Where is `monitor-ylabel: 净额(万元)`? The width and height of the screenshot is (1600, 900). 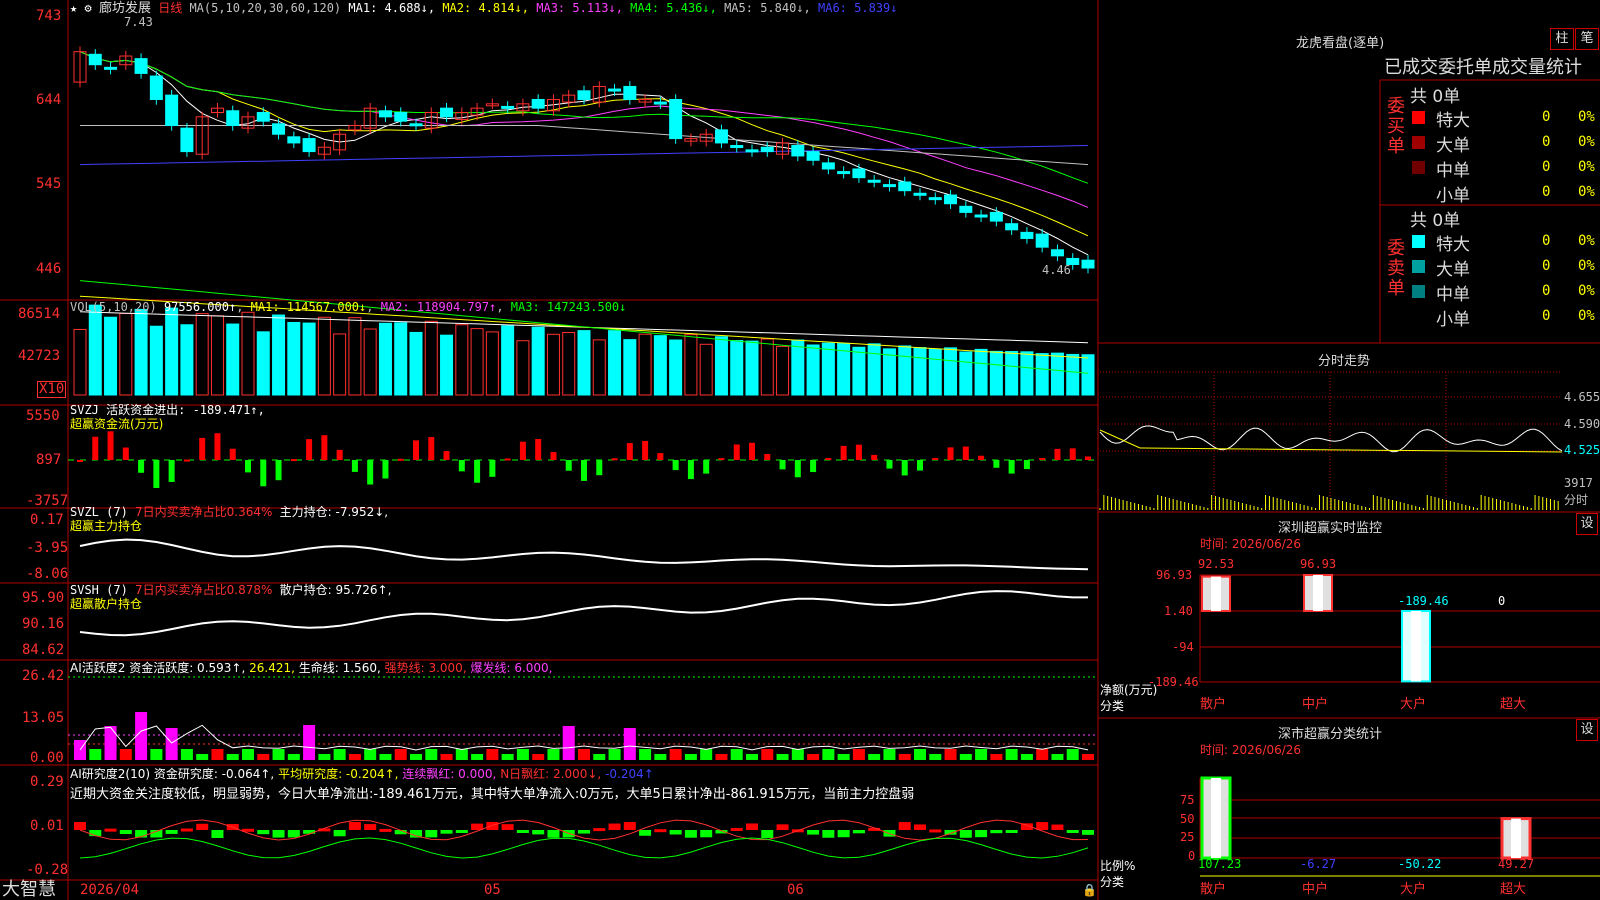 monitor-ylabel: 净额(万元) is located at coordinates (1129, 690).